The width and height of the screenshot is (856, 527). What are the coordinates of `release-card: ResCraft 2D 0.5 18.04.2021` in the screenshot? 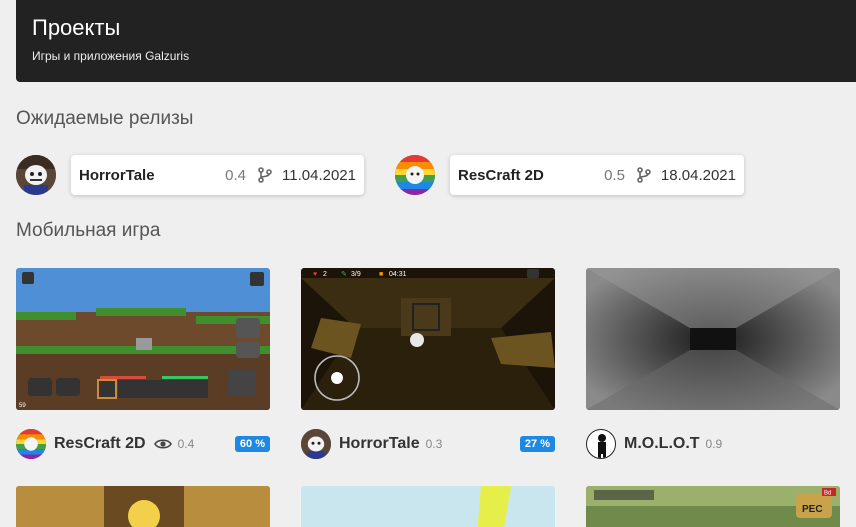 It's located at (597, 175).